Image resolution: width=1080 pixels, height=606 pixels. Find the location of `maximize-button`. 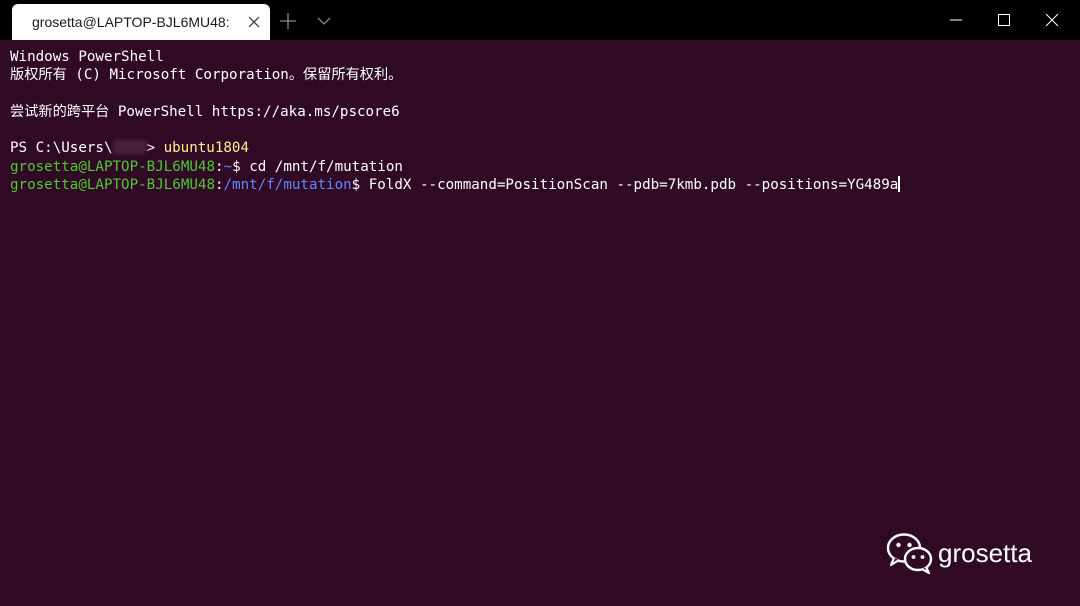

maximize-button is located at coordinates (1004, 20).